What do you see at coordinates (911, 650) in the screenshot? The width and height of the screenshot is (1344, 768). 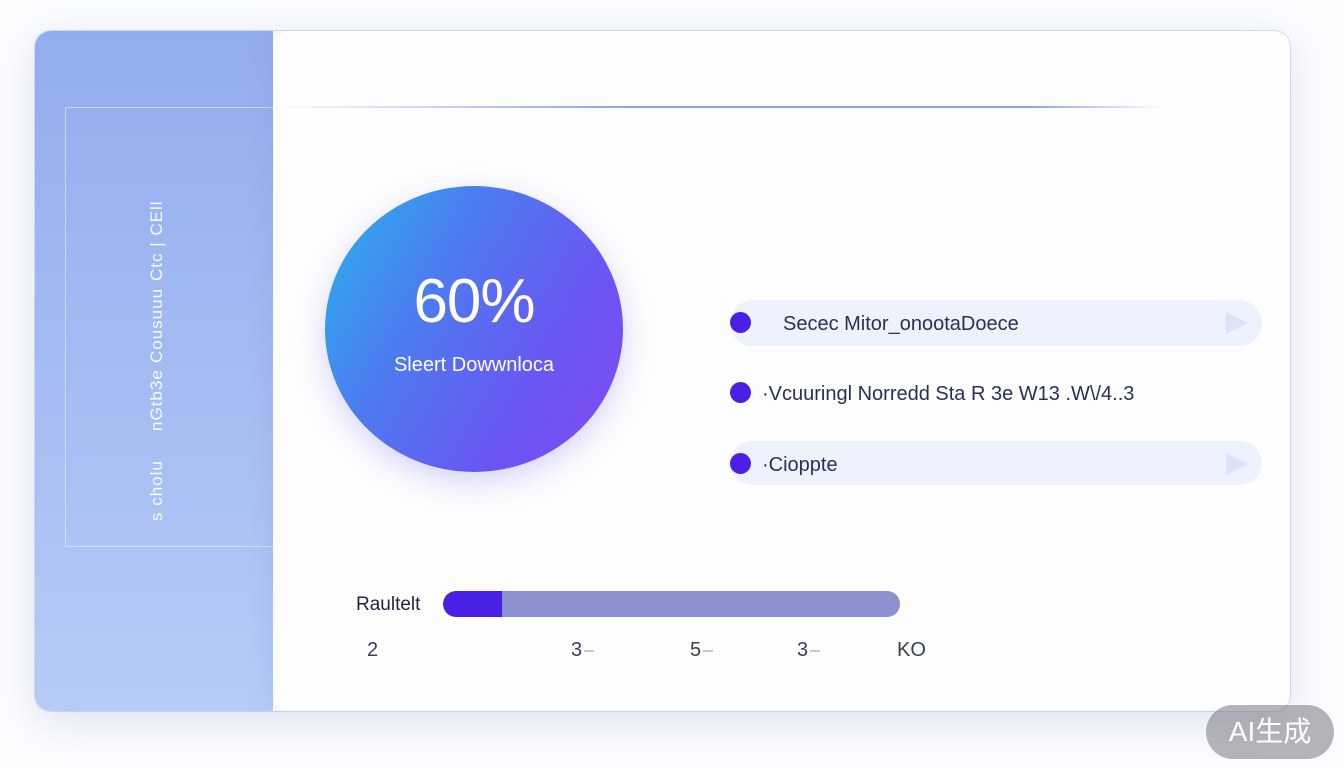 I see `tick-label: KO` at bounding box center [911, 650].